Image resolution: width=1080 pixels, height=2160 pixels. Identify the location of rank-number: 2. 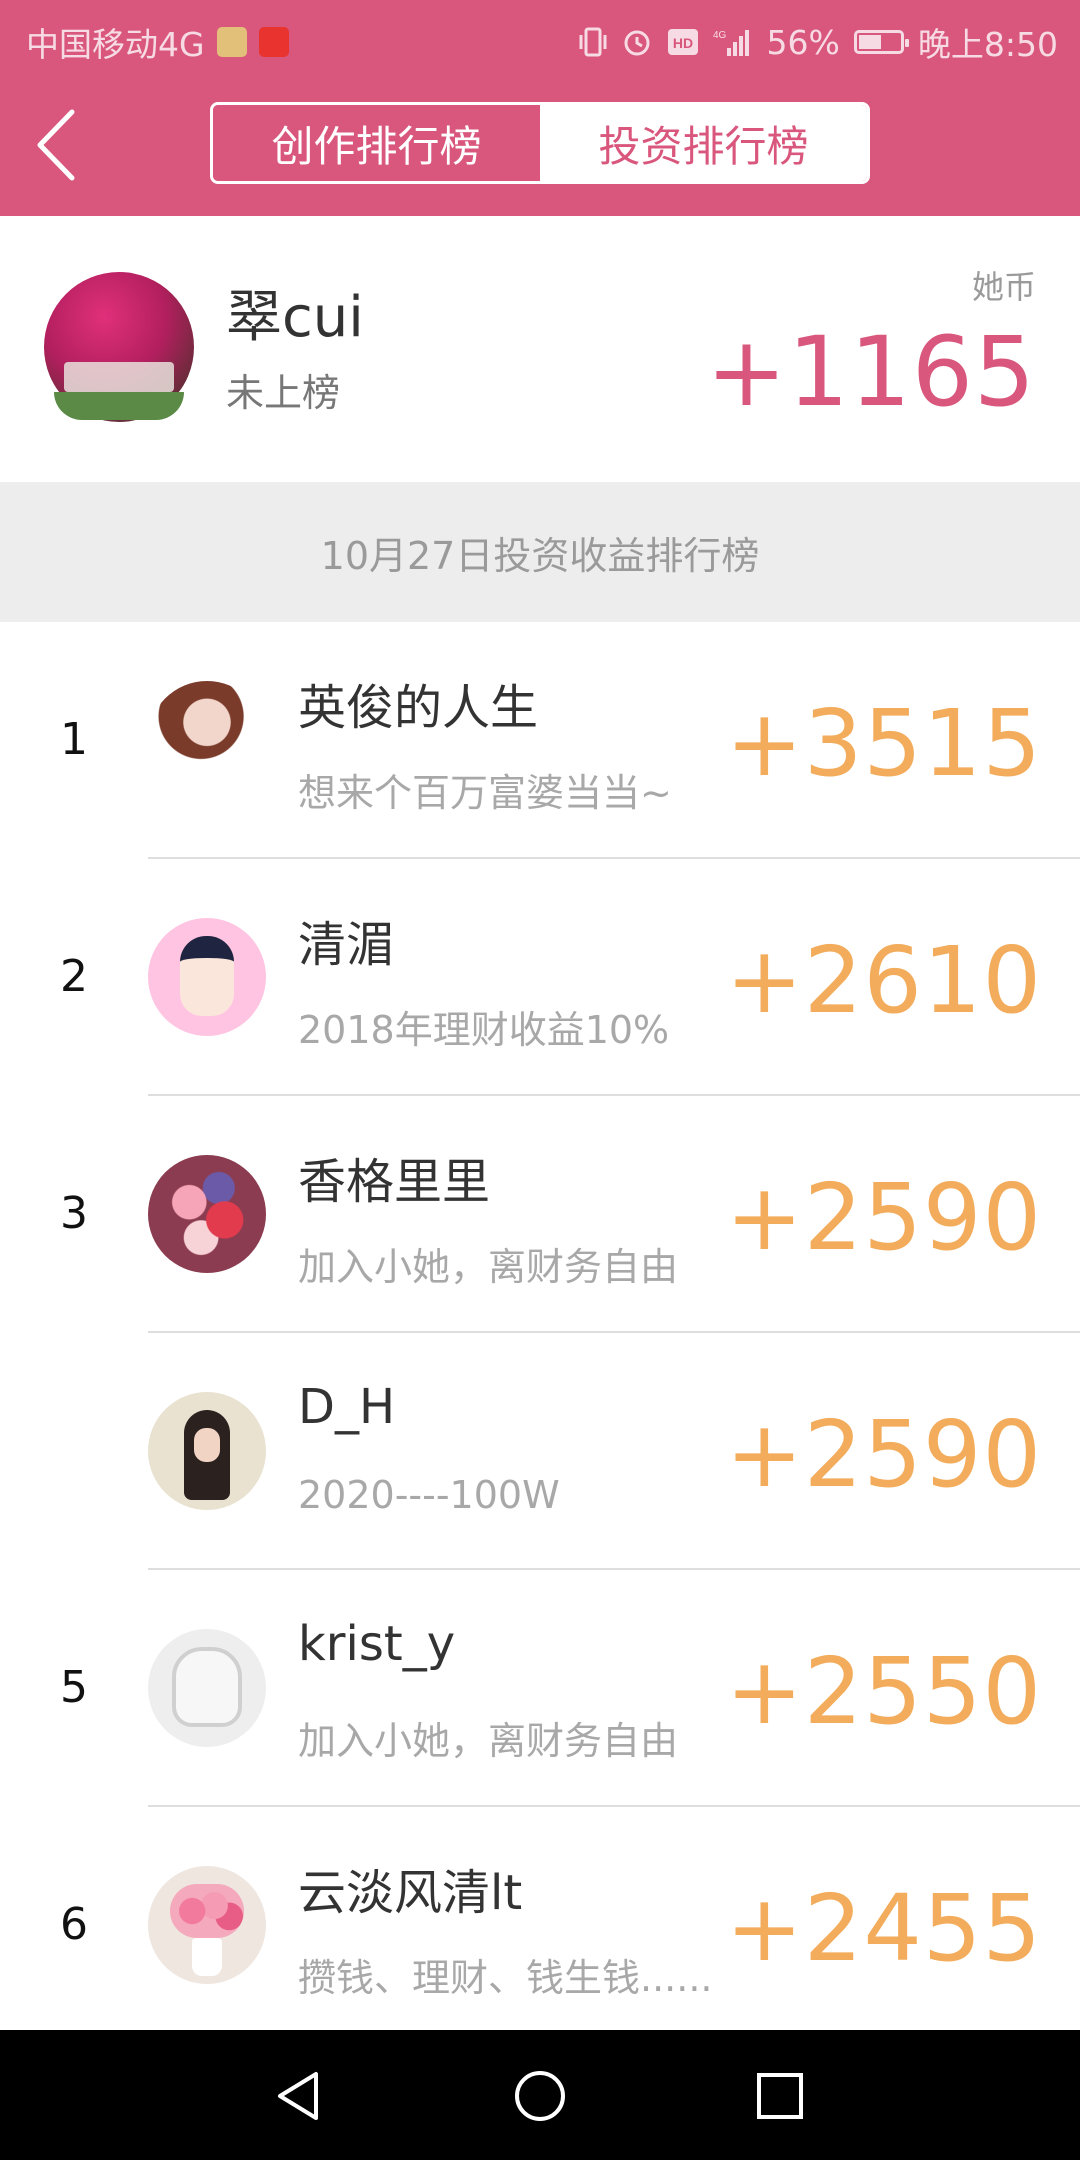
(74, 976).